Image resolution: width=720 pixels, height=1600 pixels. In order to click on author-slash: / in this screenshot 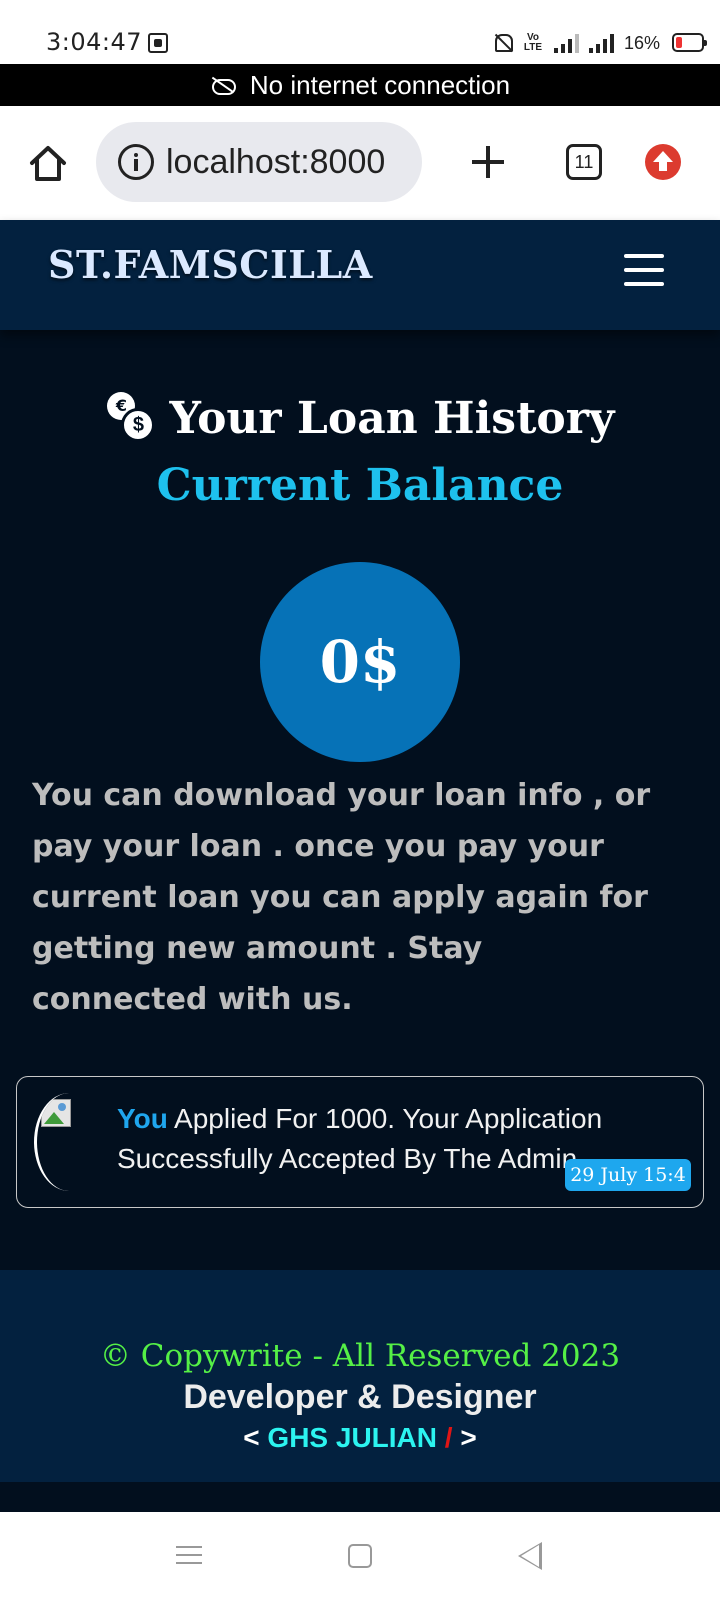, I will do `click(448, 1437)`.